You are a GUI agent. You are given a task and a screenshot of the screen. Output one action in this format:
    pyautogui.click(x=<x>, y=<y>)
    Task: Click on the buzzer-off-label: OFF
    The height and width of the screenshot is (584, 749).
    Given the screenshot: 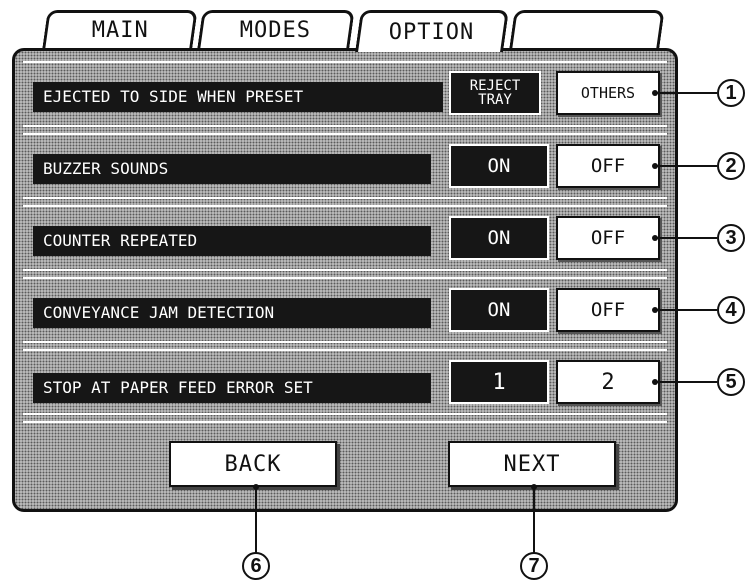 What is the action you would take?
    pyautogui.click(x=608, y=166)
    